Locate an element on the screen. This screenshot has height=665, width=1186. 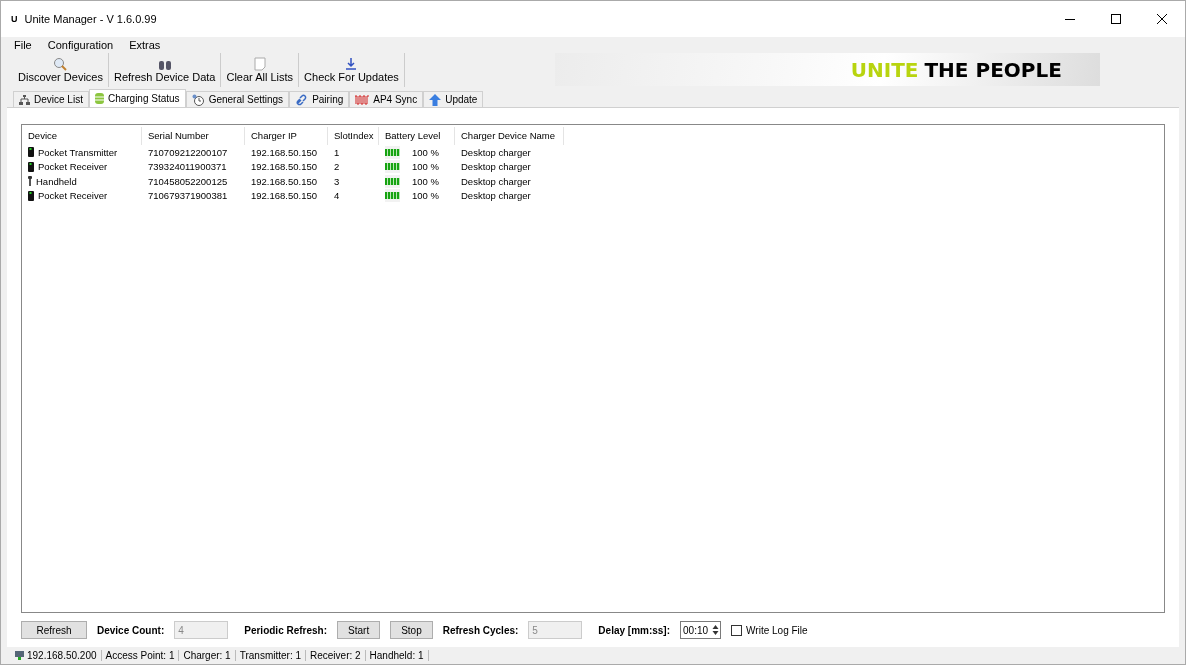
tab: Charging Status is located at coordinates (137, 98).